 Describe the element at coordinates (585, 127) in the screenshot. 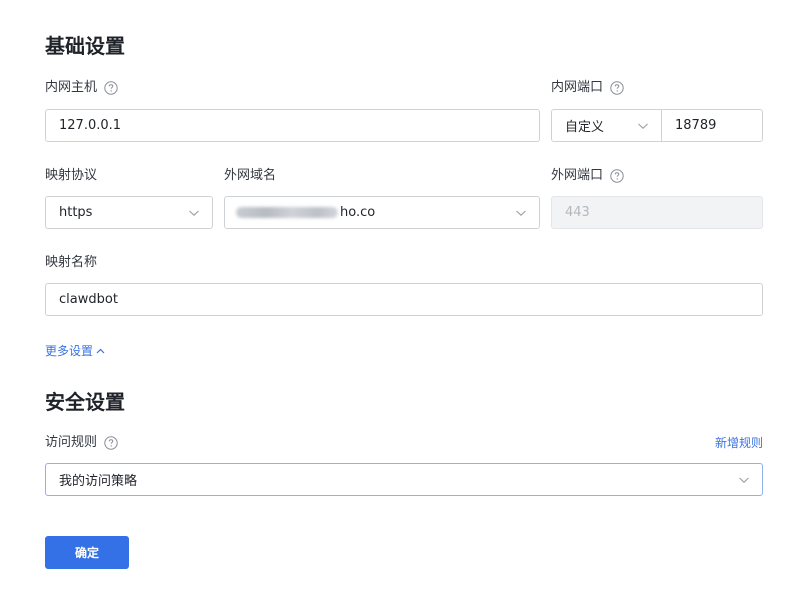

I see `intranet-port-mode-value: 自定义` at that location.